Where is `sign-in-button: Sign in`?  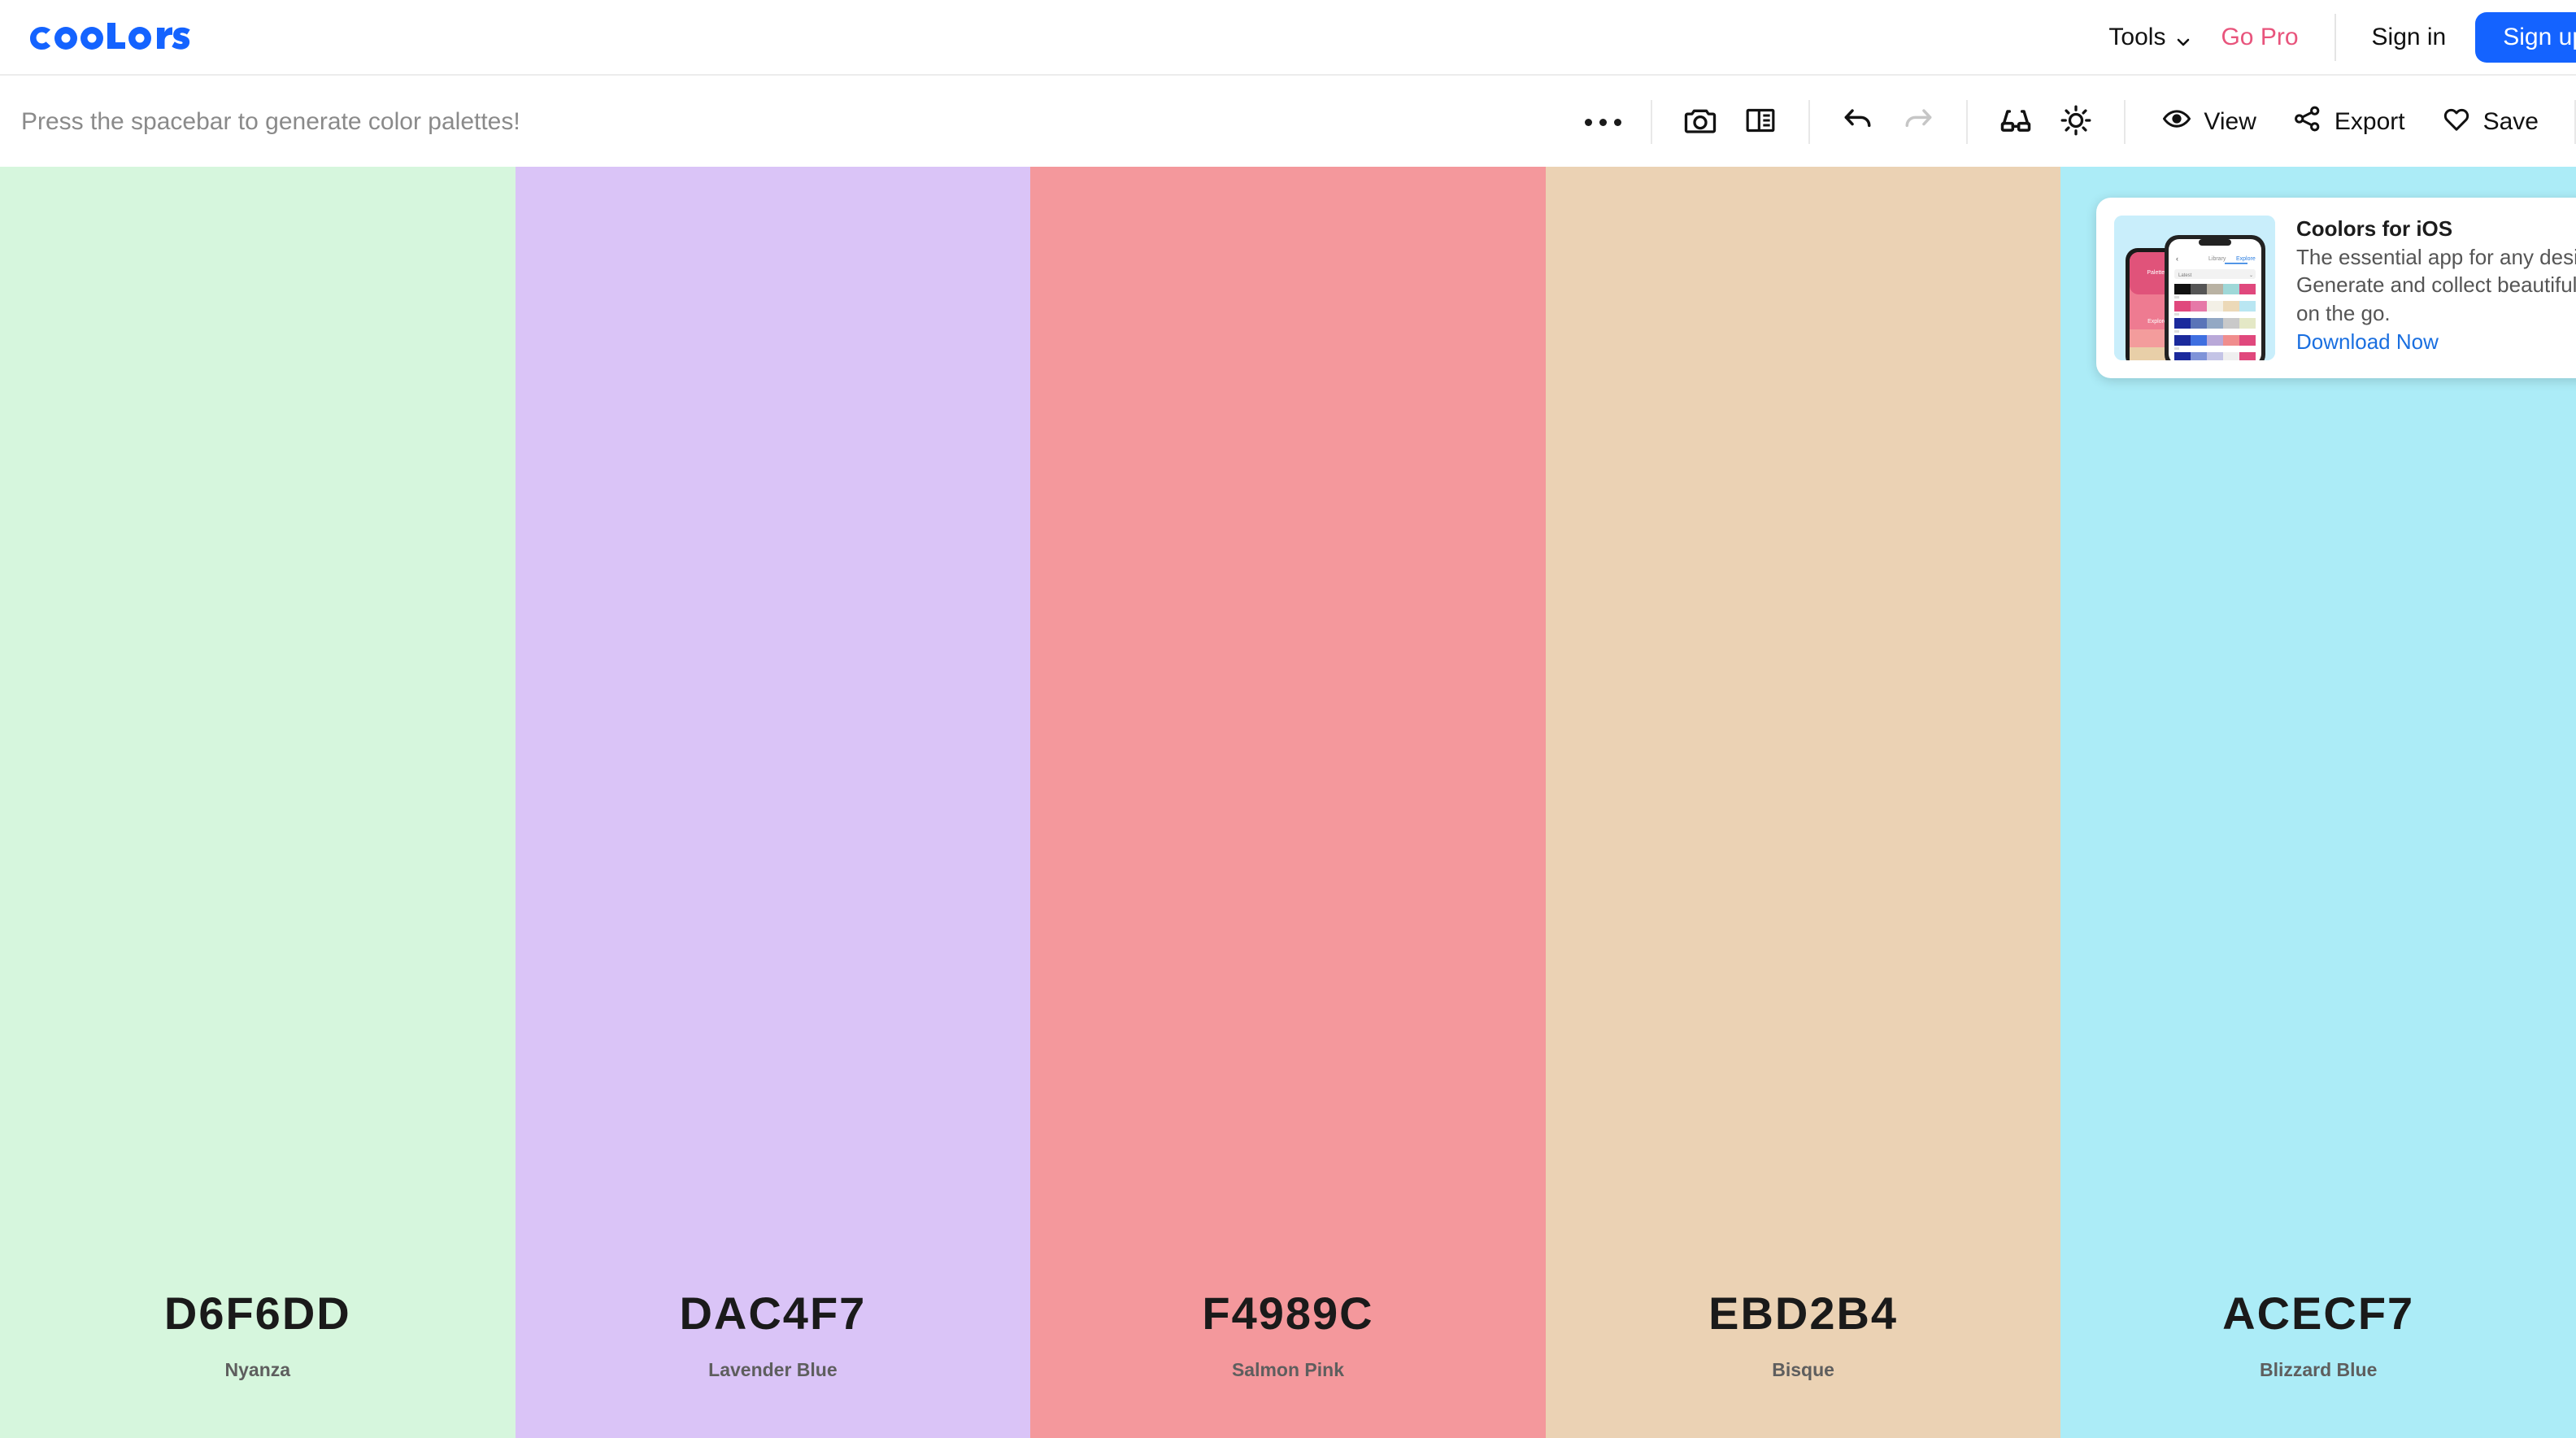 sign-in-button: Sign in is located at coordinates (2410, 37).